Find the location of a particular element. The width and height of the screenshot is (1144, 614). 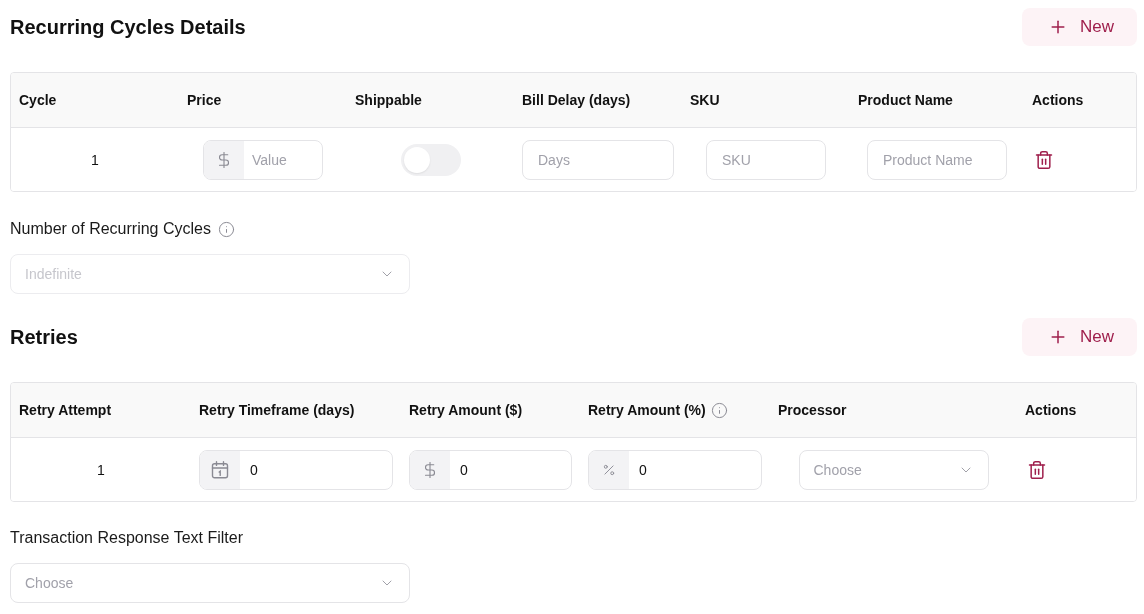

column-header: Processor is located at coordinates (812, 410).